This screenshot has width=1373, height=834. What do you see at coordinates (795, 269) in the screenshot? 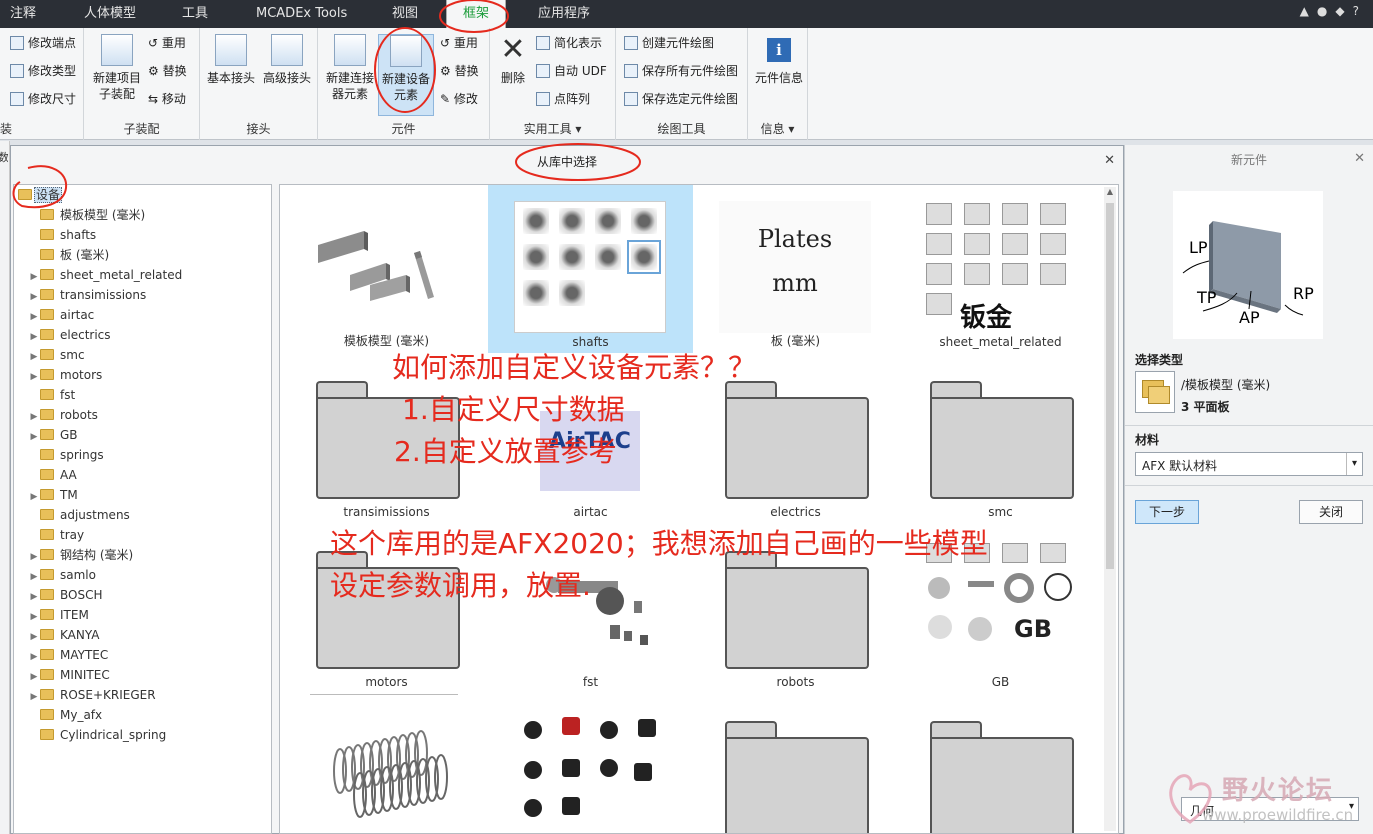
I see `library-grid-item: Plates mm 板 (毫米)` at bounding box center [795, 269].